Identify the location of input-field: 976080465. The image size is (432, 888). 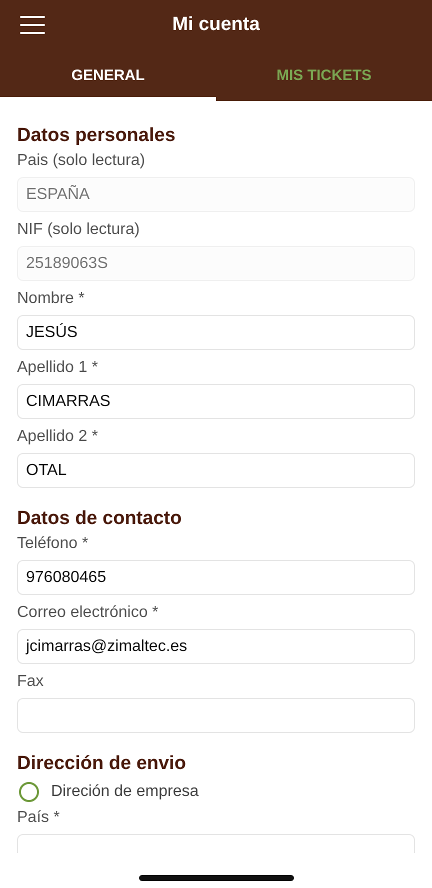
(216, 577).